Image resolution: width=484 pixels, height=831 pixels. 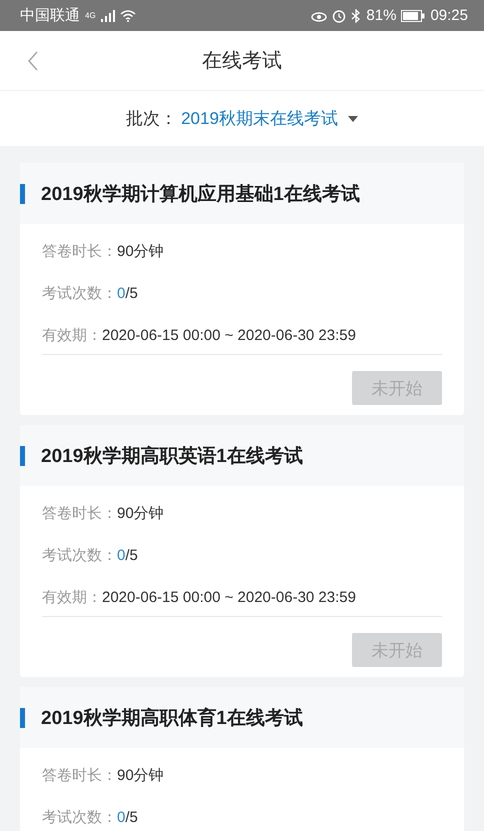 What do you see at coordinates (319, 16) in the screenshot?
I see `eye-icon` at bounding box center [319, 16].